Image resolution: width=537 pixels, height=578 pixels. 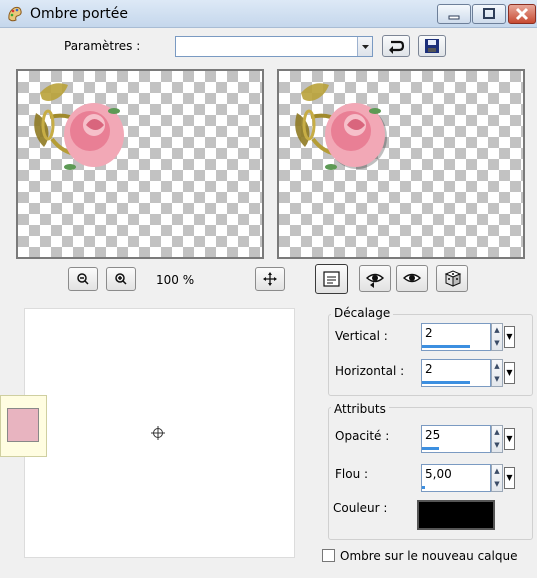 I want to click on eye-left-button, so click(x=375, y=278).